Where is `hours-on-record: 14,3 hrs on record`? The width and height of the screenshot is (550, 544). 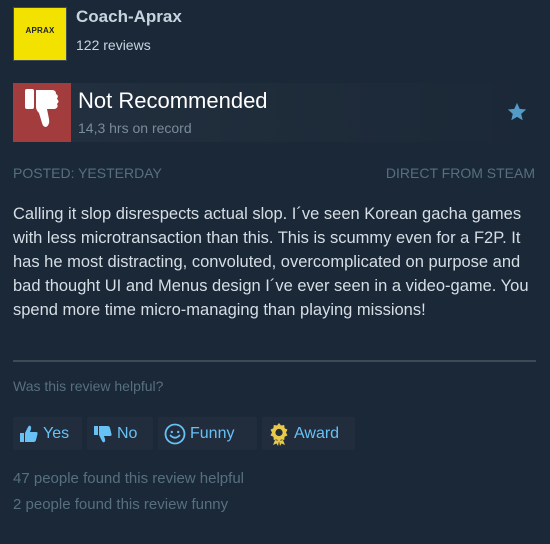 hours-on-record: 14,3 hrs on record is located at coordinates (135, 128).